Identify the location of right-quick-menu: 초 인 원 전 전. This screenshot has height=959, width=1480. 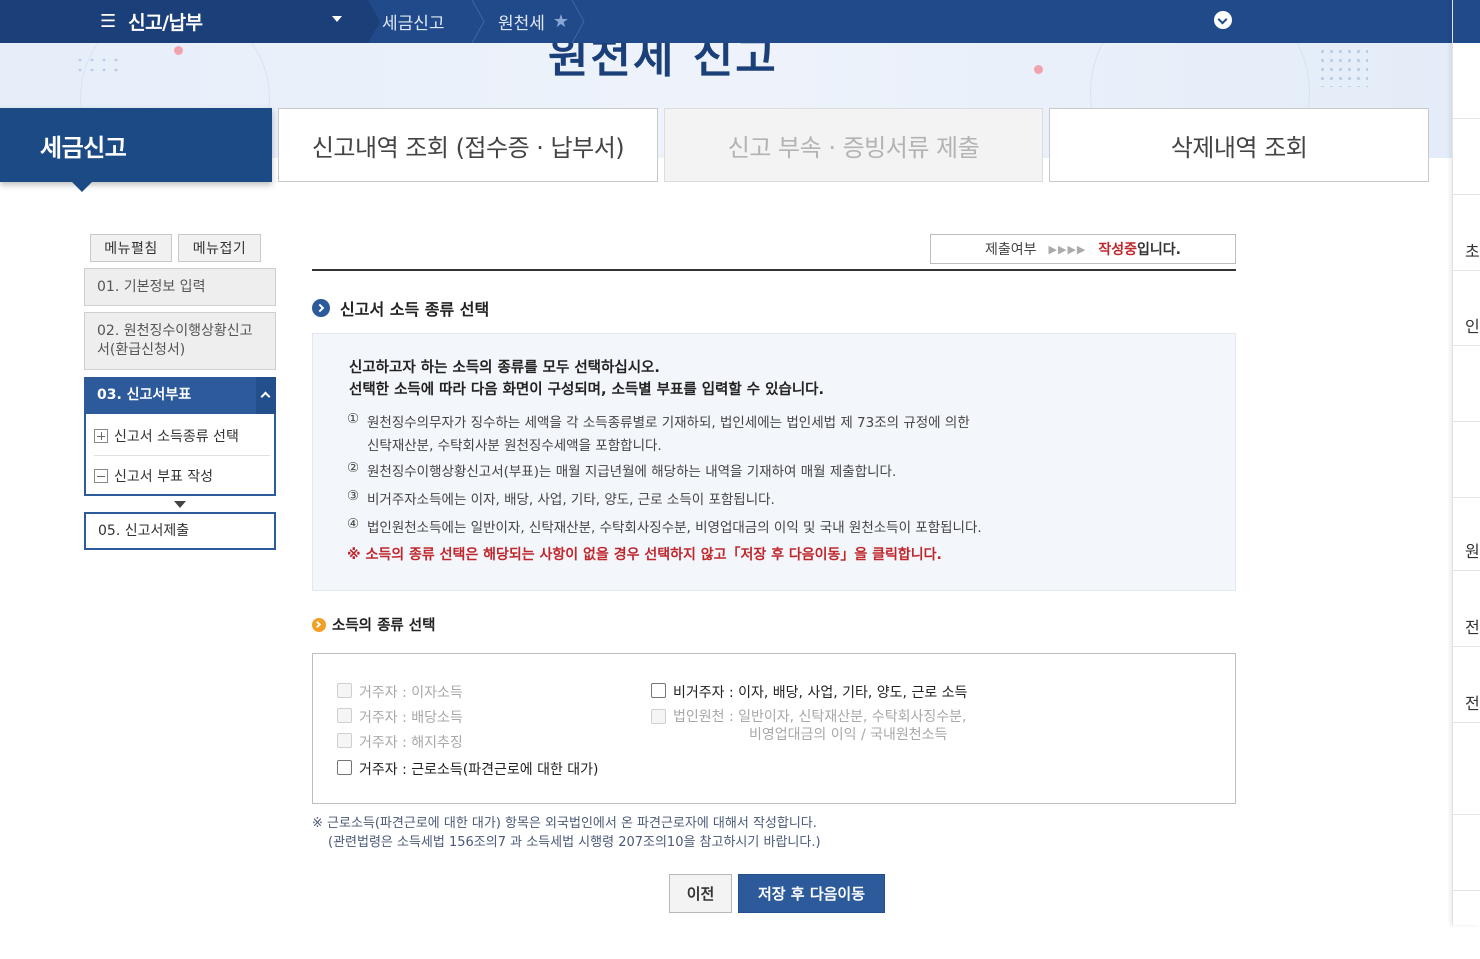
(1466, 462).